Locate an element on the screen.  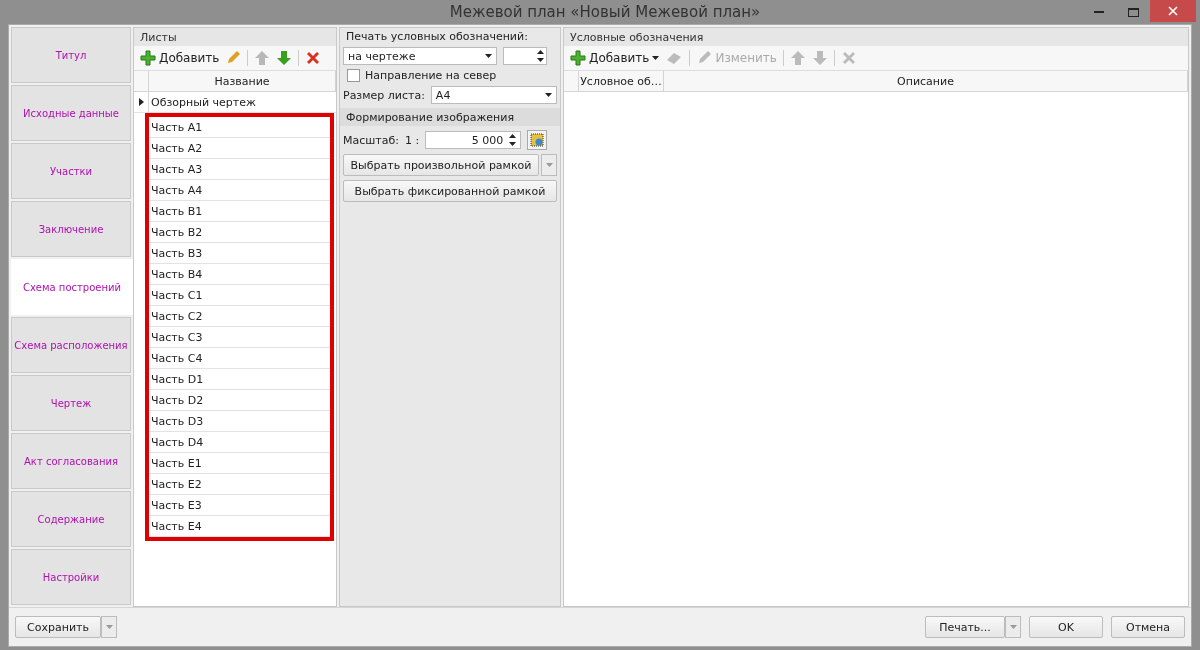
sheet-name: Часть A2 is located at coordinates (239, 148).